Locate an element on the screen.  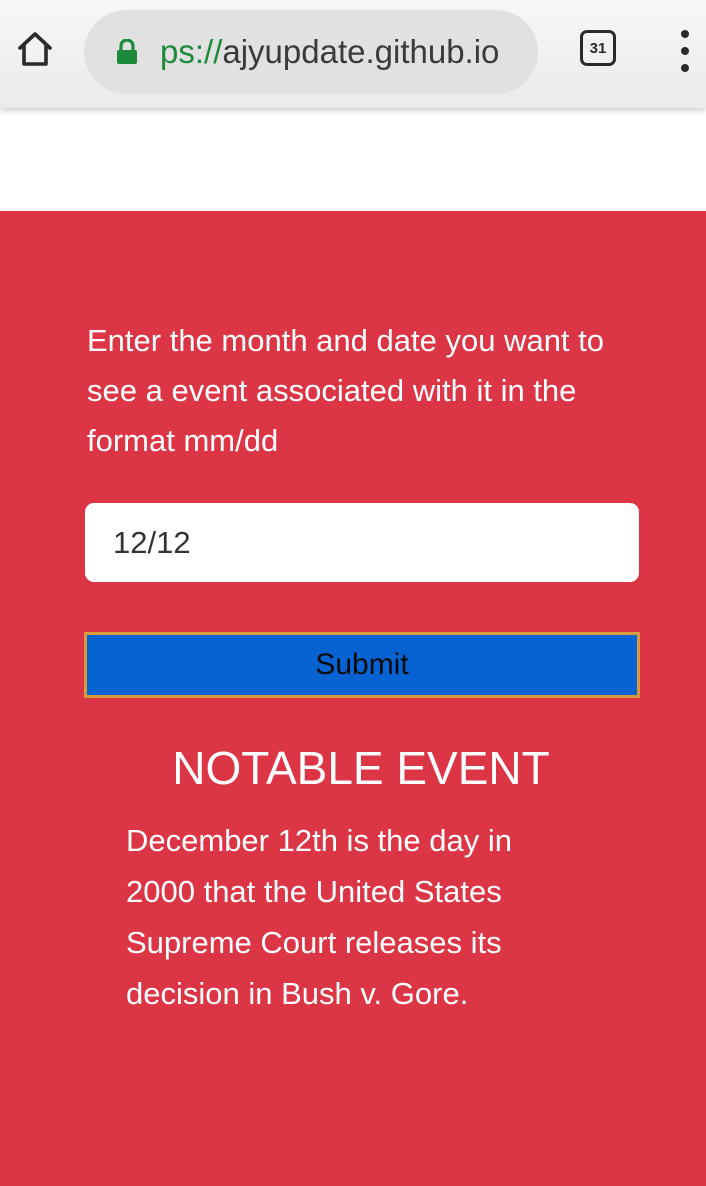
home-icon is located at coordinates (35, 49).